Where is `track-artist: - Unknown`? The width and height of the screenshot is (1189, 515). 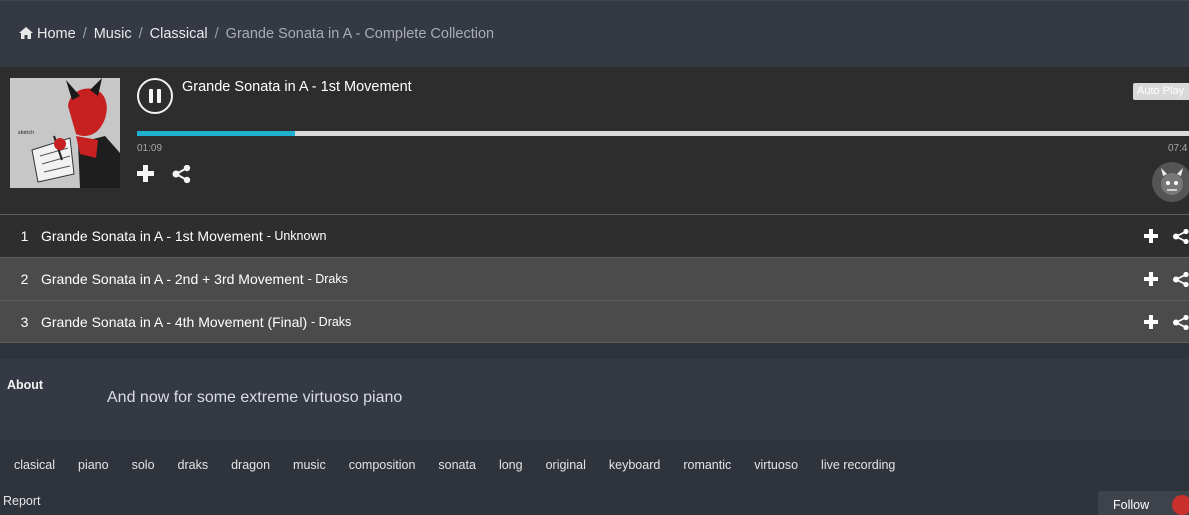 track-artist: - Unknown is located at coordinates (296, 236).